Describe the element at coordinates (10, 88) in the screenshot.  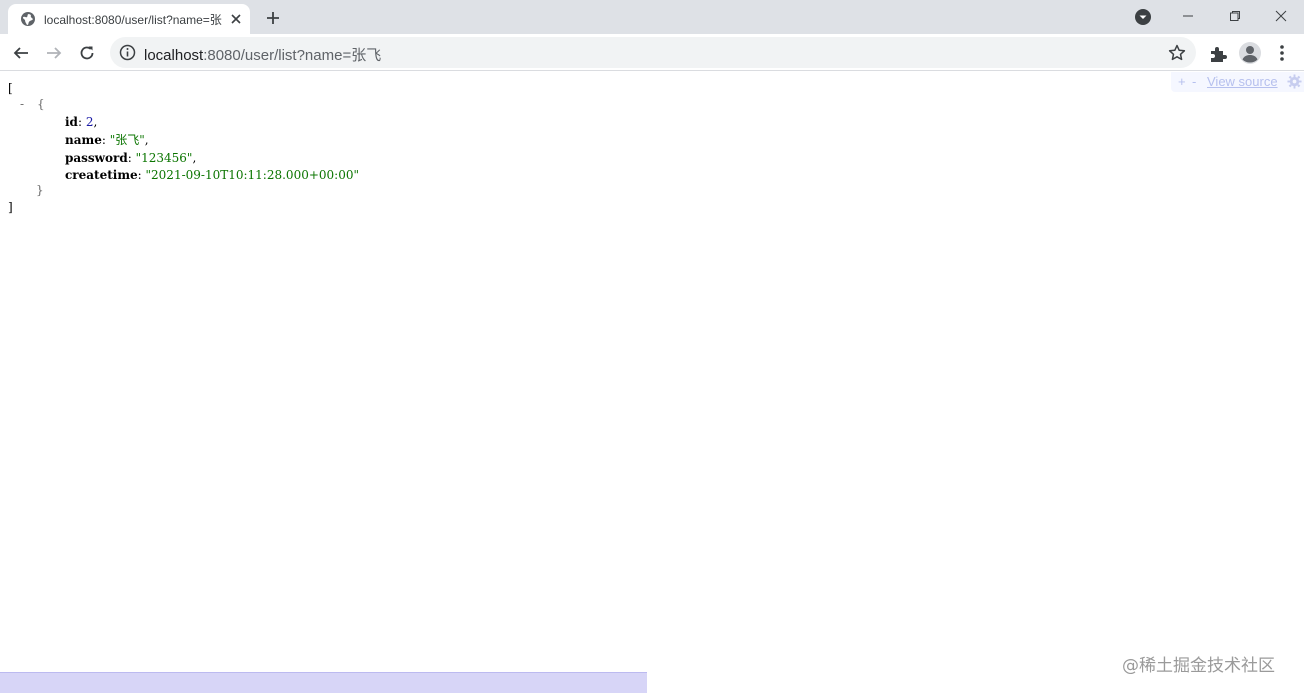
I see `json-open-bracket: [` at that location.